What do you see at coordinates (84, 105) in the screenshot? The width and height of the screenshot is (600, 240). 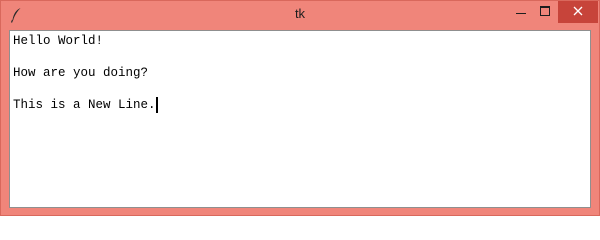 I see `text-line: This is a New Line.` at bounding box center [84, 105].